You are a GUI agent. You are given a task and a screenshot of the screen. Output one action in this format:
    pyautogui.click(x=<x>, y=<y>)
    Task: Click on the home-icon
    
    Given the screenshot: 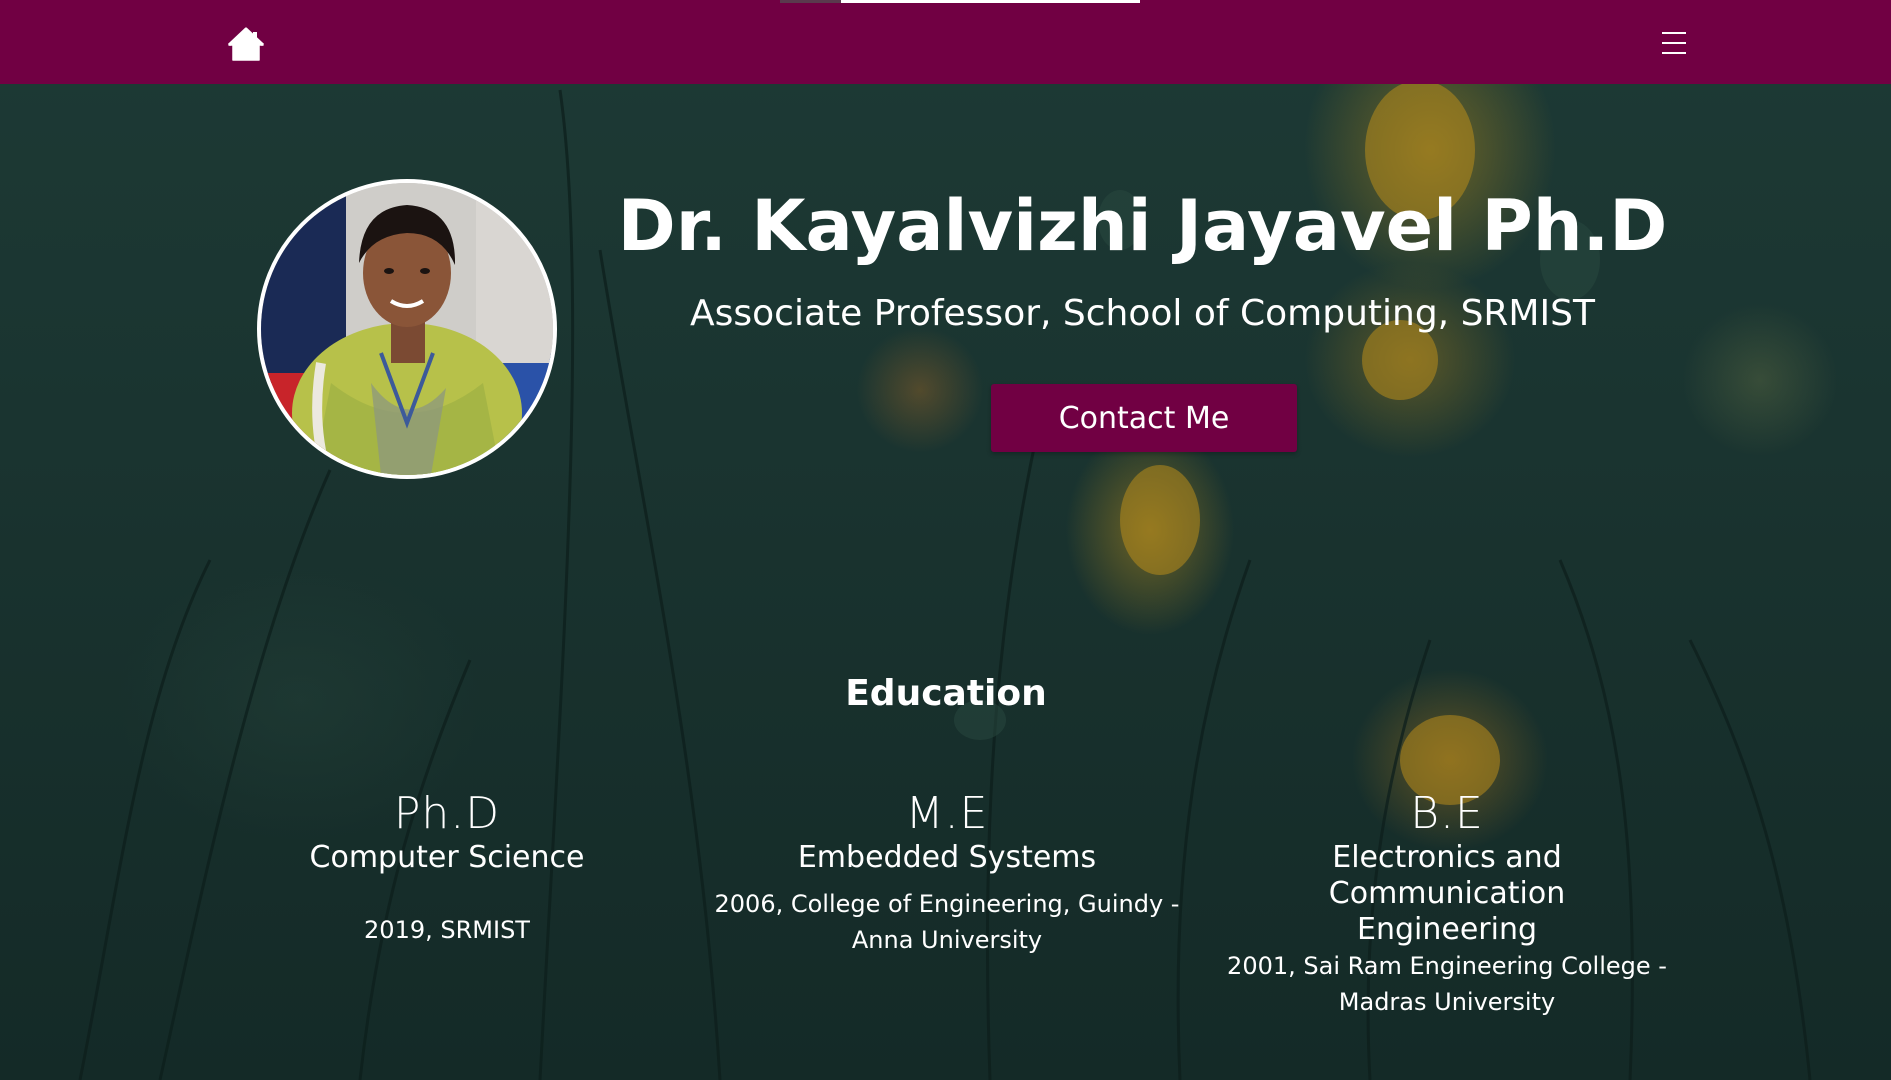 What is the action you would take?
    pyautogui.click(x=246, y=44)
    